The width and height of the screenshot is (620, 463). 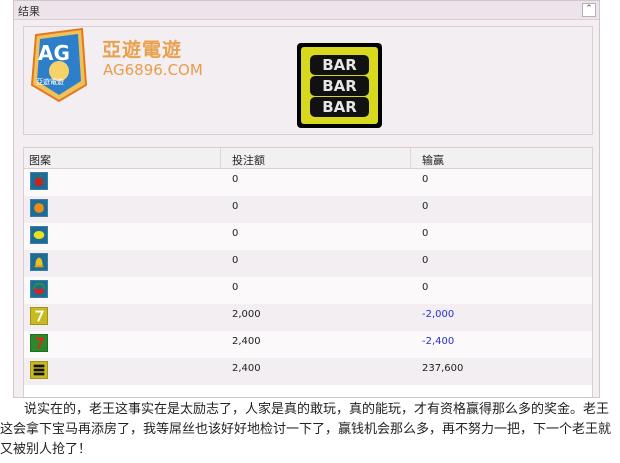 I want to click on bar-icon, so click(x=39, y=370).